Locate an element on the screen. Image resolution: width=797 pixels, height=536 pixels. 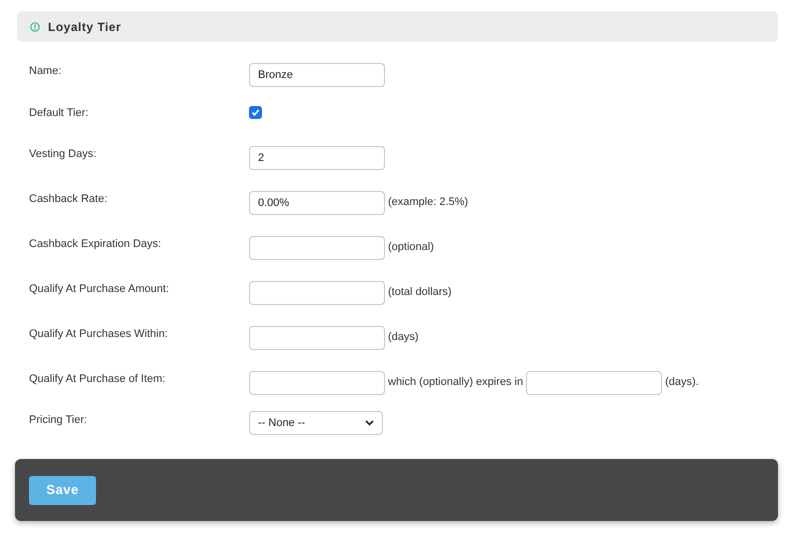
field-label: Name: is located at coordinates (45, 72).